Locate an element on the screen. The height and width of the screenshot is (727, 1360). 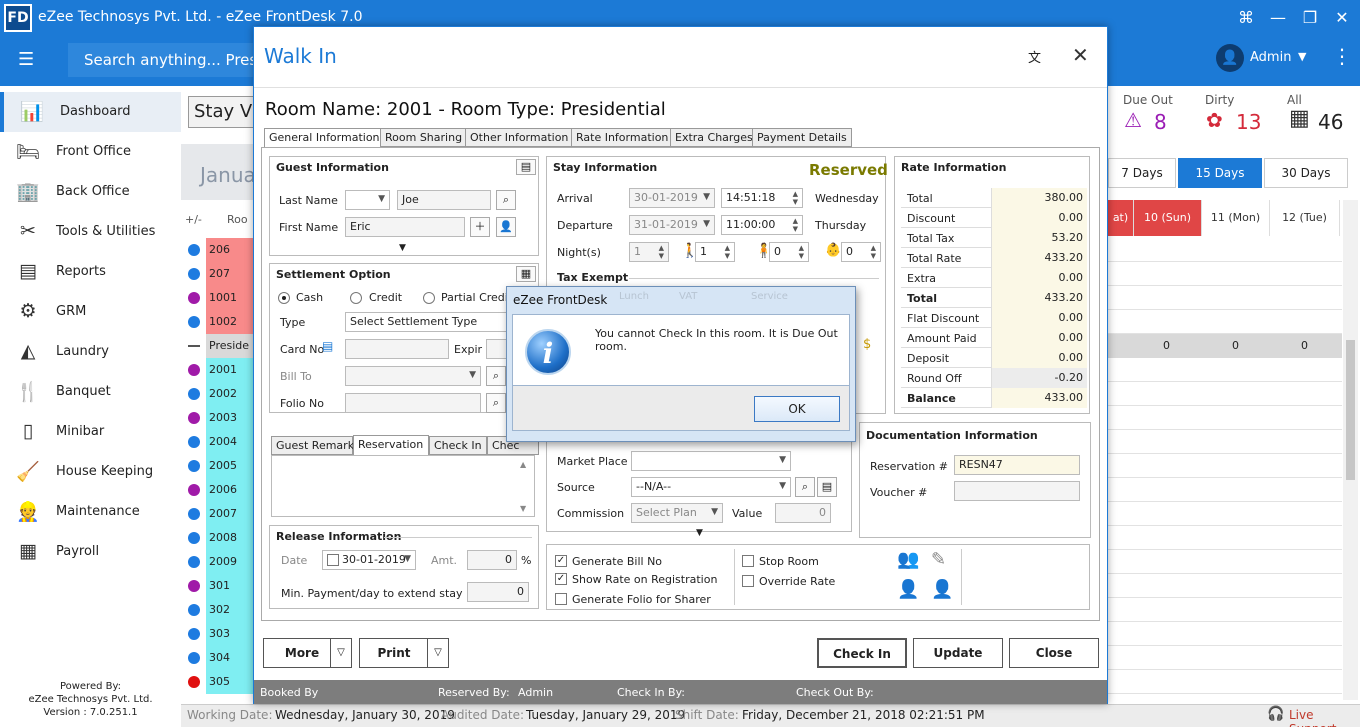
30-days-button: 30 Days is located at coordinates (1306, 173).